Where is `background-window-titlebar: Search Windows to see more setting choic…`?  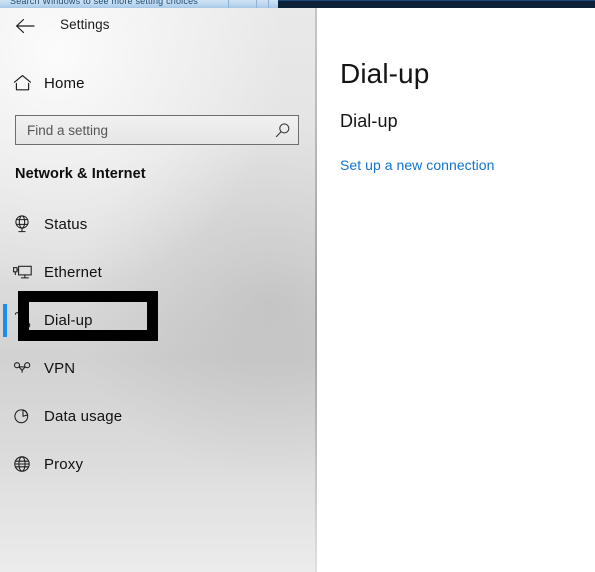
background-window-titlebar: Search Windows to see more setting choic… is located at coordinates (139, 4).